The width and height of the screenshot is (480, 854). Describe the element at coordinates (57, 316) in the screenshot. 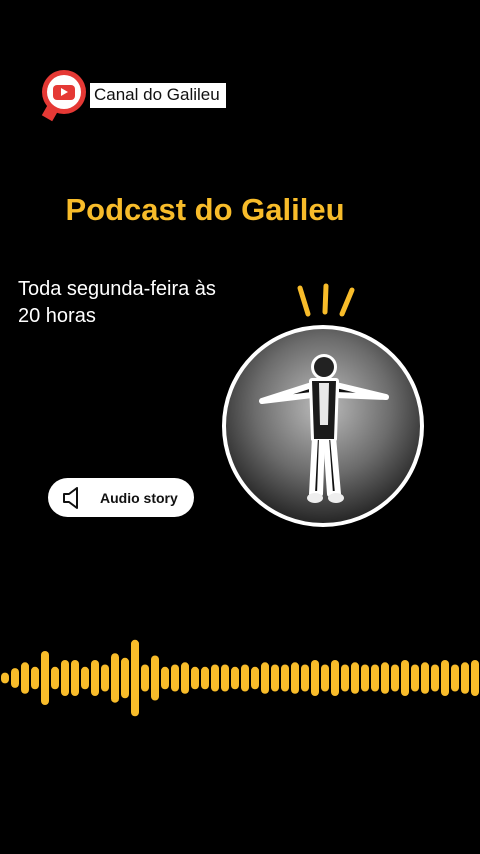

I see `schedule-line-2: 20 horas` at that location.